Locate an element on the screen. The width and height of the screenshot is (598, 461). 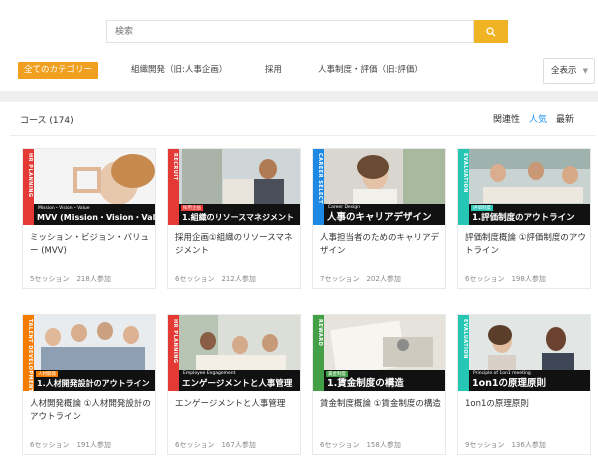
thumbnail-tag: Mission・Vision・Value is located at coordinates (64, 208).